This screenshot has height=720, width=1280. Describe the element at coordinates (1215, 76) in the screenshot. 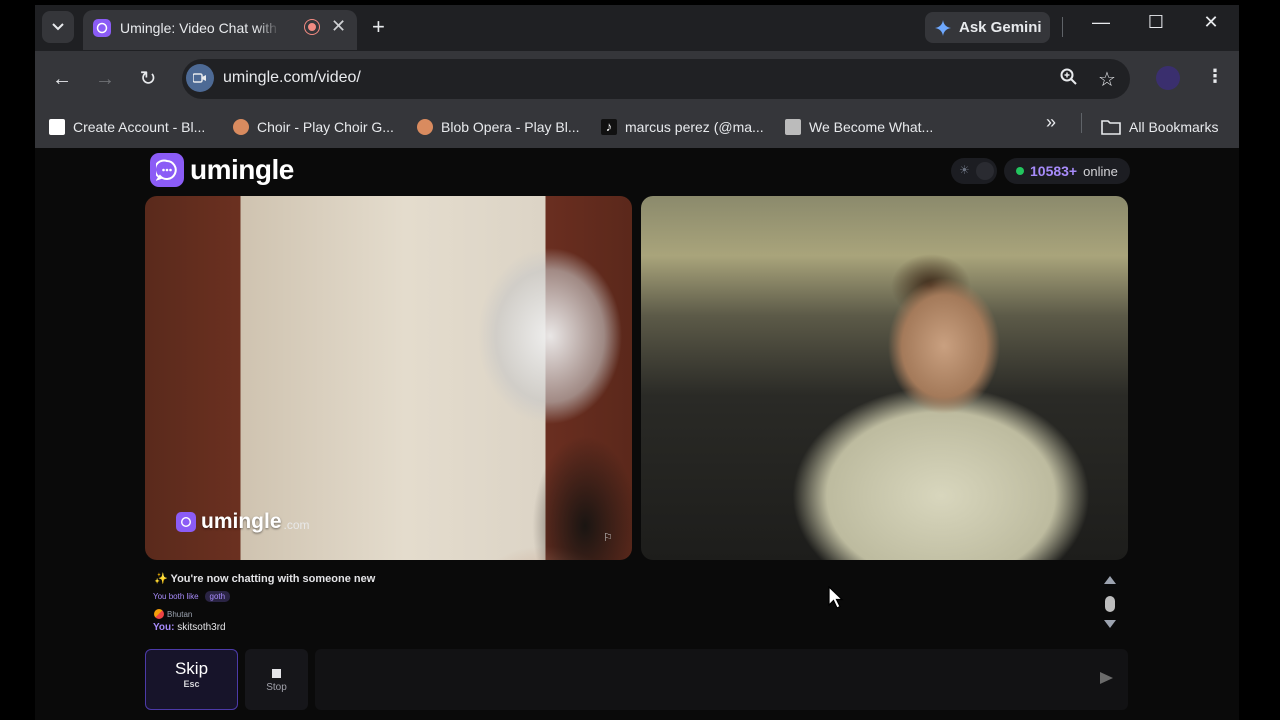

I see `menu-icon: ⋮` at that location.